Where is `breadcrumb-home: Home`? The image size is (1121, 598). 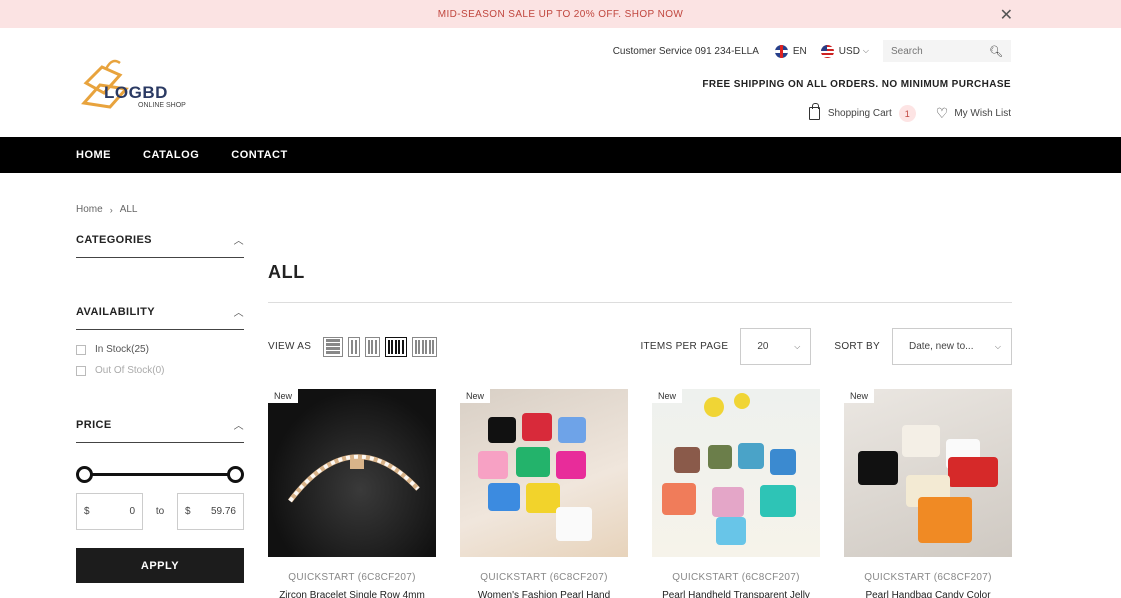 breadcrumb-home: Home is located at coordinates (89, 209).